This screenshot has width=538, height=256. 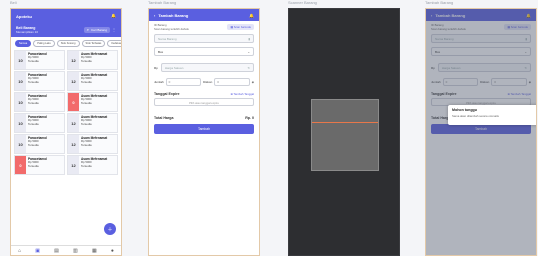 I want to click on tag-icon: ◈, so click(x=252, y=82).